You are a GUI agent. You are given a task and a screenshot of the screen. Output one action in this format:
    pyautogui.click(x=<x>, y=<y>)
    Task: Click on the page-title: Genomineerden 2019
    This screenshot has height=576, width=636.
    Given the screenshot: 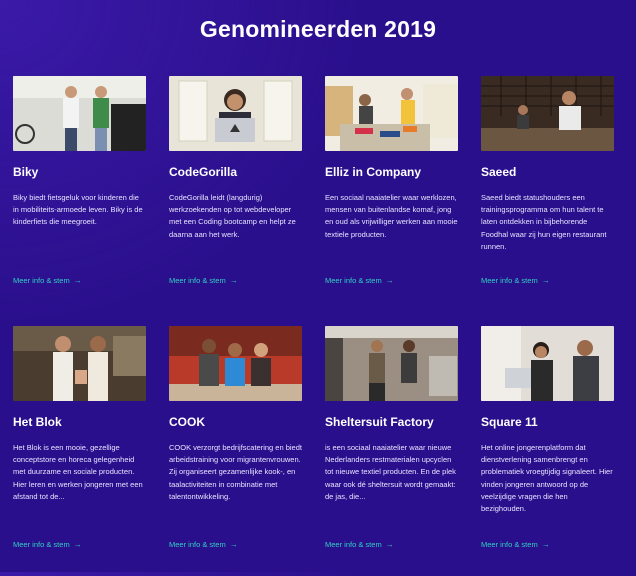 What is the action you would take?
    pyautogui.click(x=318, y=29)
    